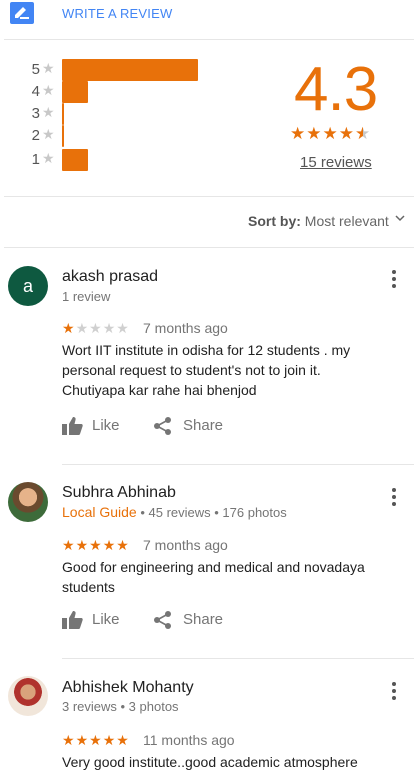 The height and width of the screenshot is (780, 414). What do you see at coordinates (110, 277) in the screenshot?
I see `reviewer-name: akash prasad` at bounding box center [110, 277].